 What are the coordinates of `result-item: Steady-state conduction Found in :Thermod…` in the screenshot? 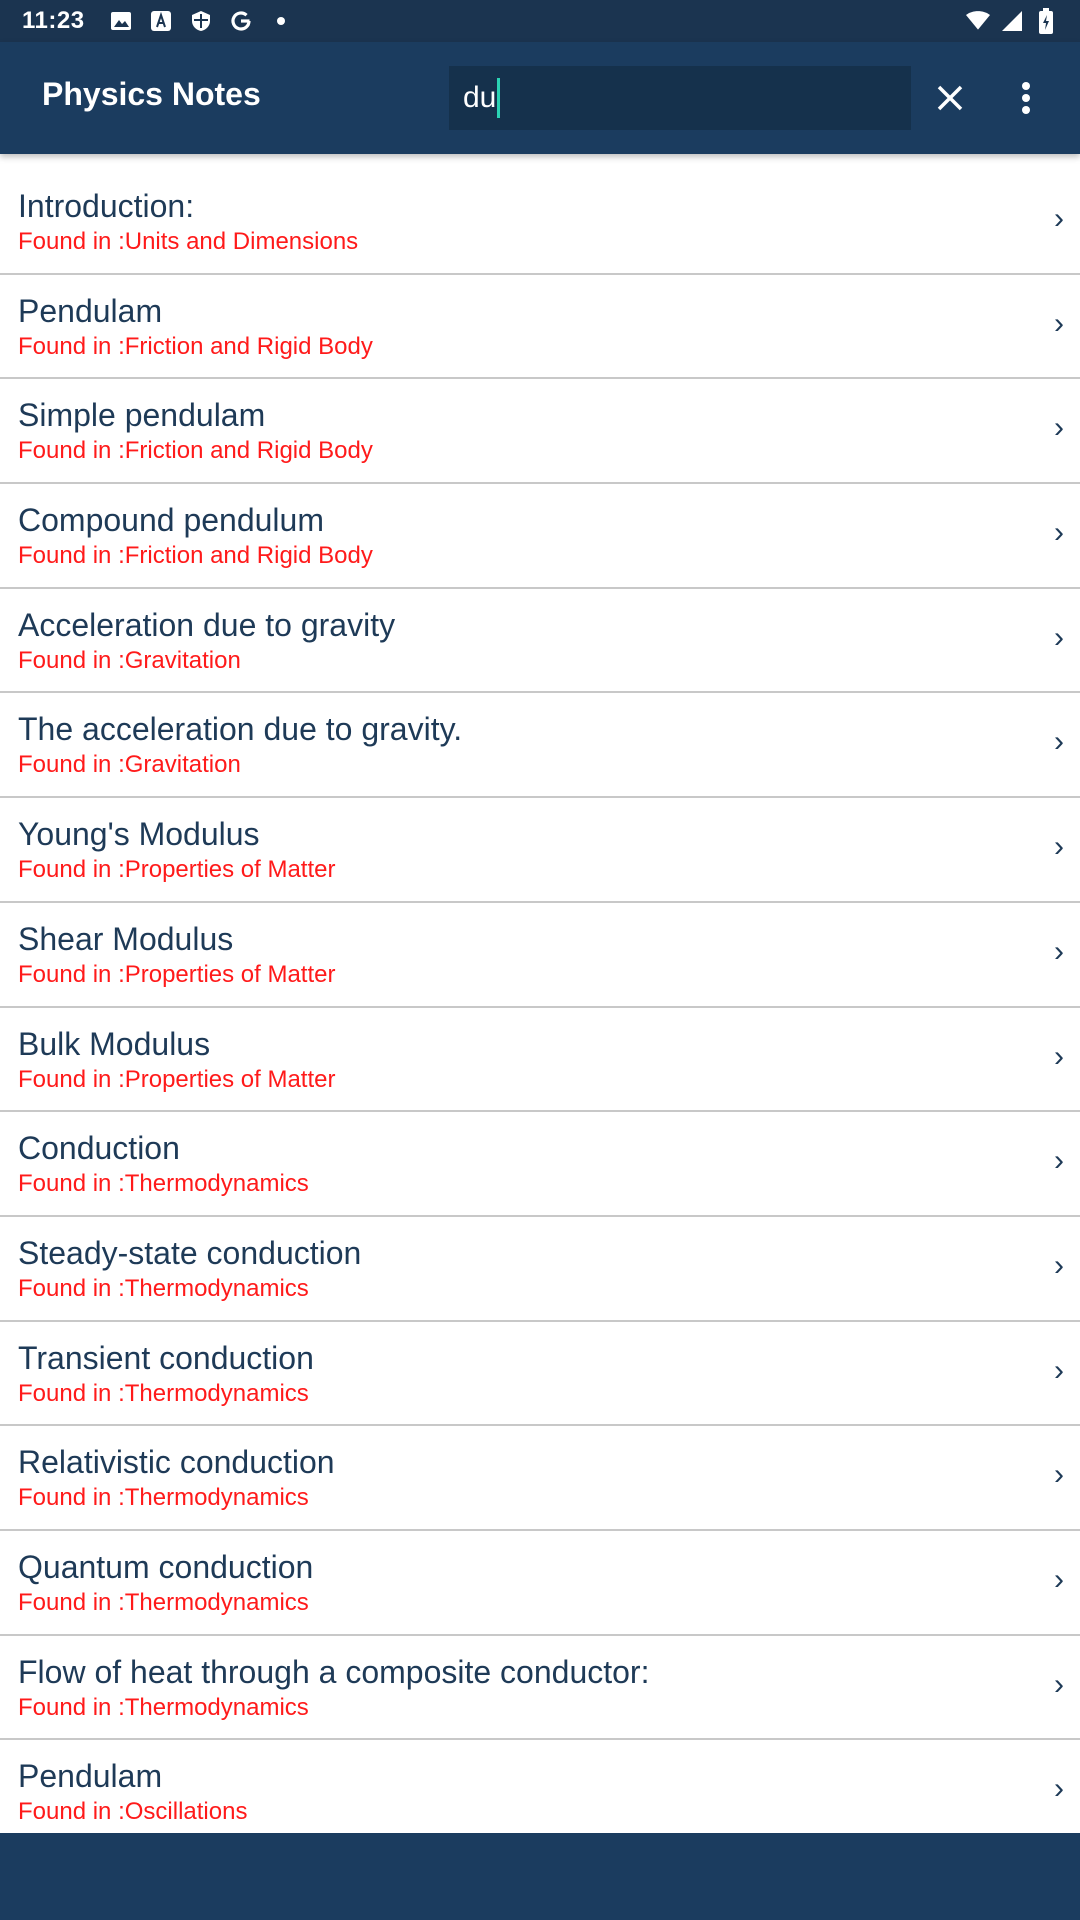 It's located at (540, 1269).